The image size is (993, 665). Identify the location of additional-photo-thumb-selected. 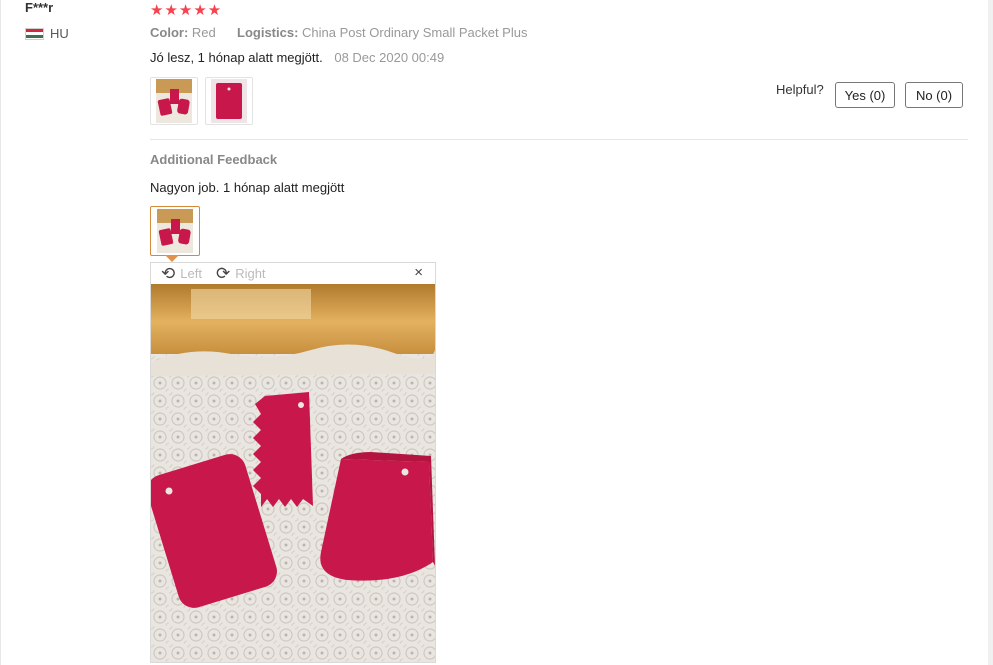
(175, 231).